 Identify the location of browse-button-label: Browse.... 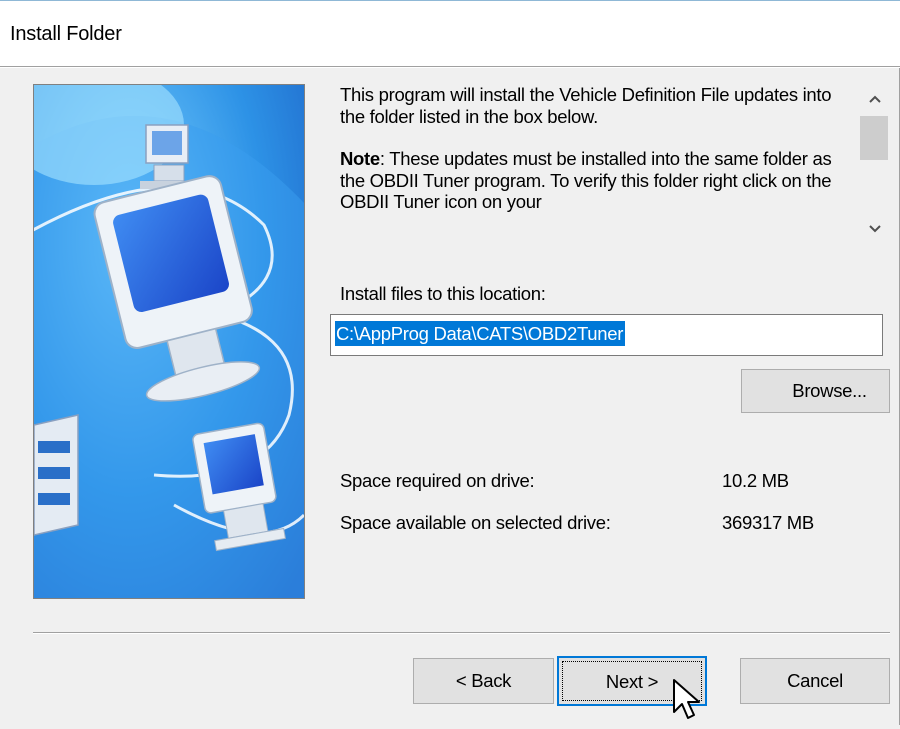
(829, 390).